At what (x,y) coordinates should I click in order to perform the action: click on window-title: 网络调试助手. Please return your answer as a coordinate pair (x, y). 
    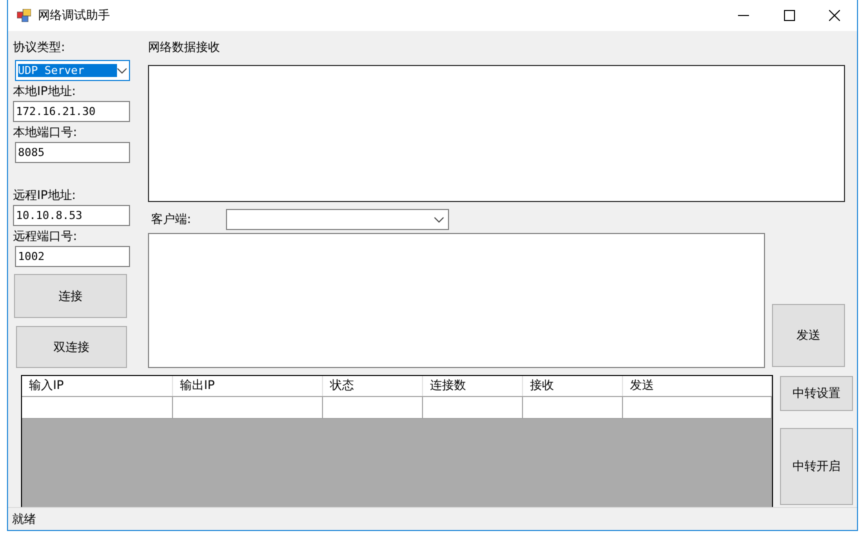
    Looking at the image, I should click on (74, 15).